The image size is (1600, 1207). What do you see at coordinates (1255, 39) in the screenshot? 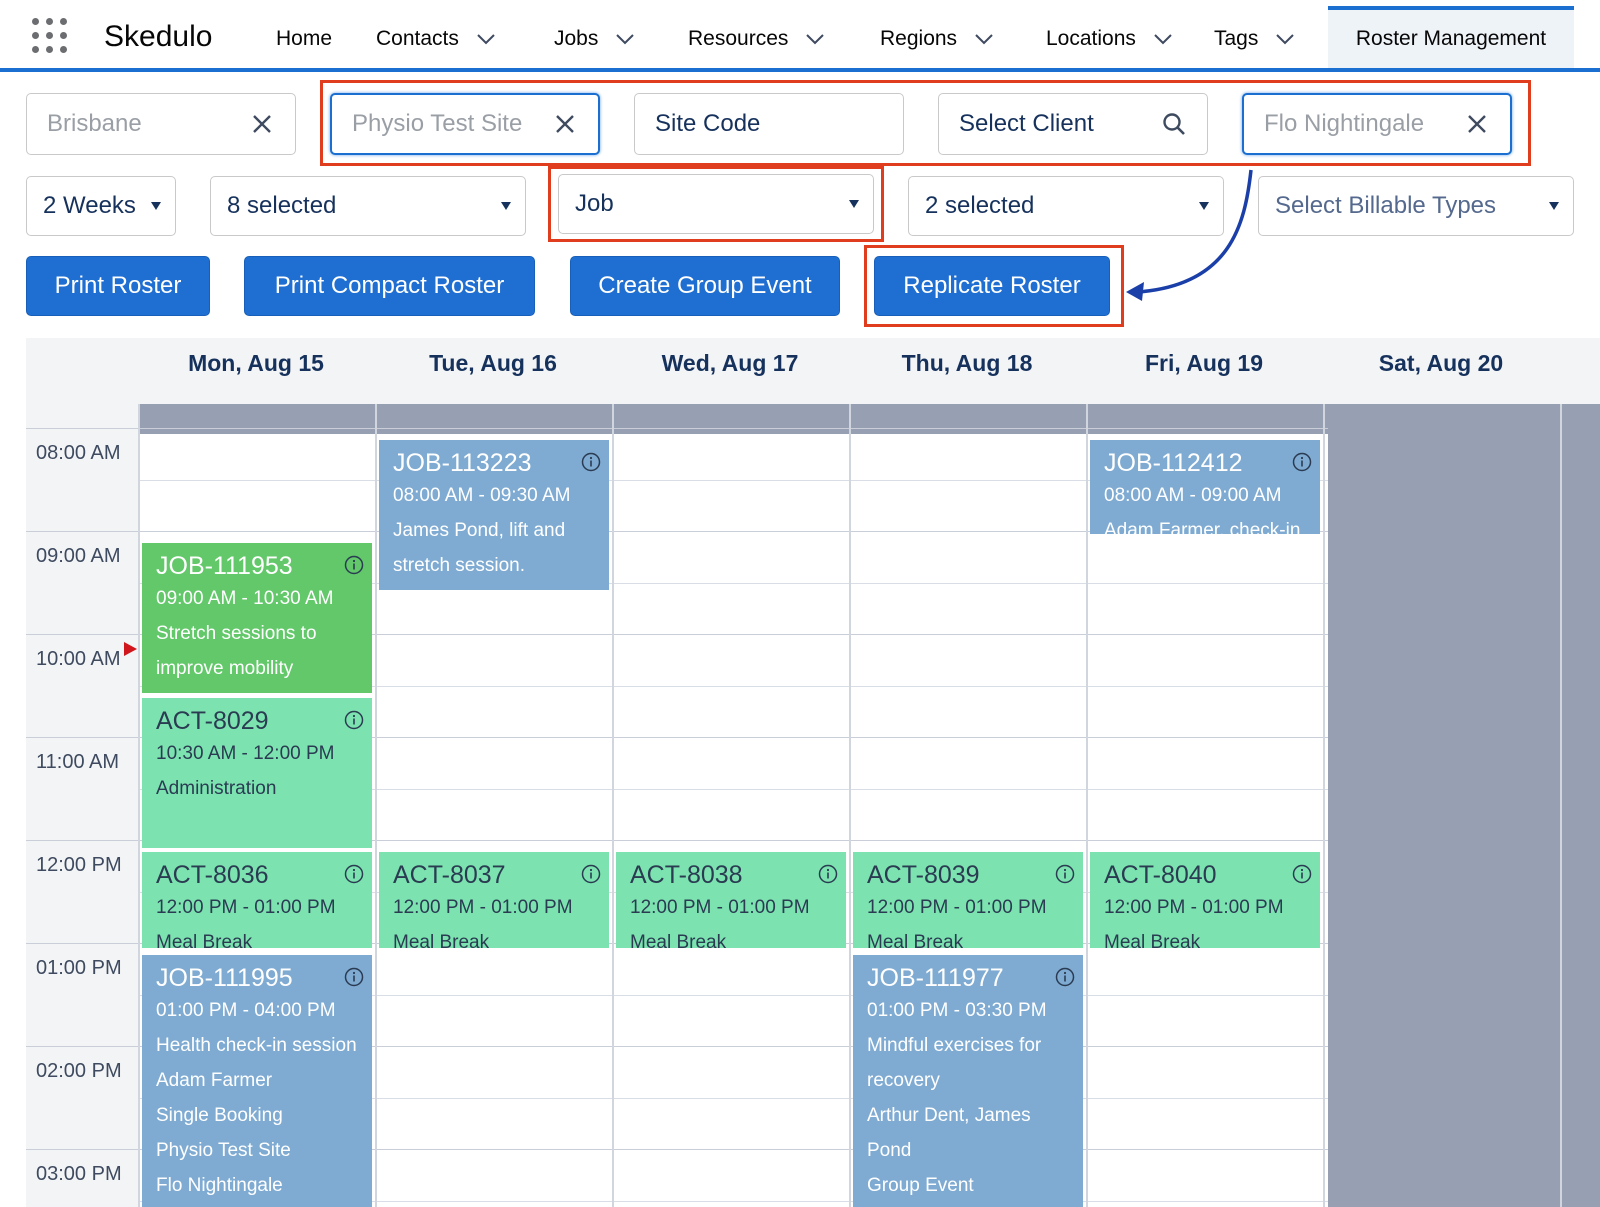
I see `nav-item-tags: Tags` at bounding box center [1255, 39].